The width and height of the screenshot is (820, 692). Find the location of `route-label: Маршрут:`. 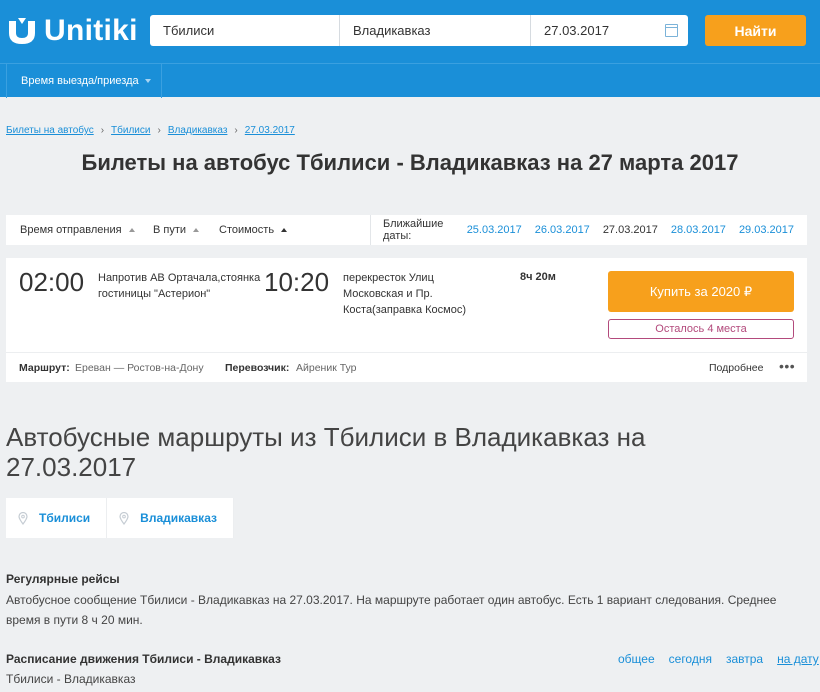

route-label: Маршрут: is located at coordinates (44, 368).